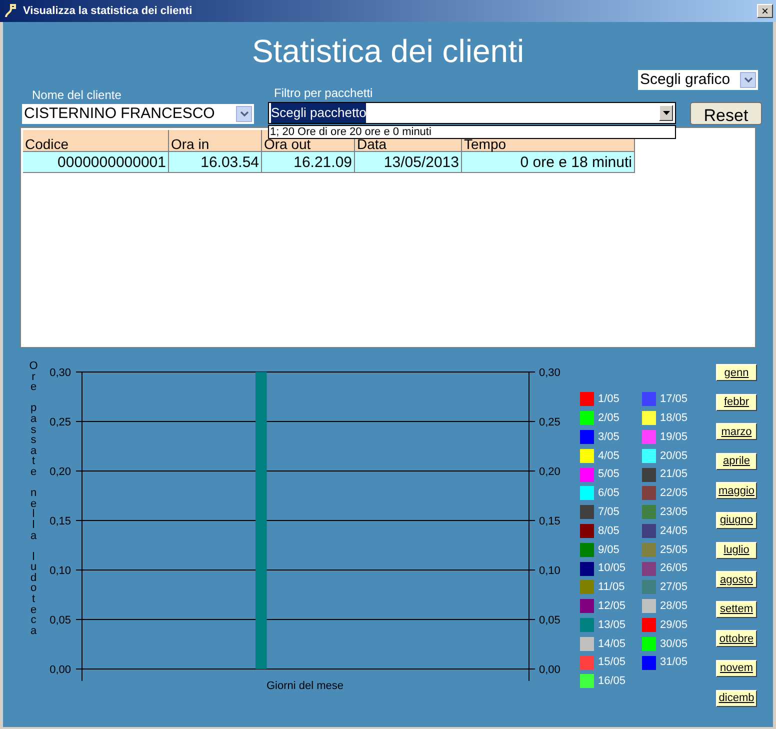  What do you see at coordinates (674, 531) in the screenshot?
I see `legend-label: 24/05` at bounding box center [674, 531].